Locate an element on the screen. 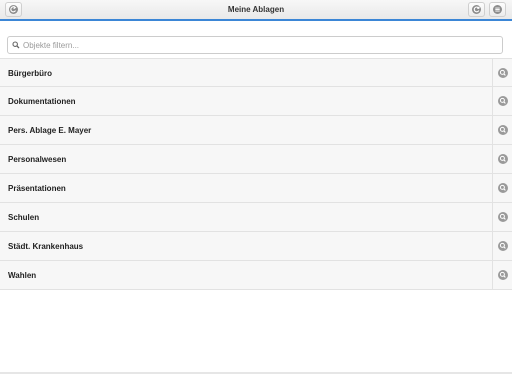  list-item: Schulen is located at coordinates (256, 217).